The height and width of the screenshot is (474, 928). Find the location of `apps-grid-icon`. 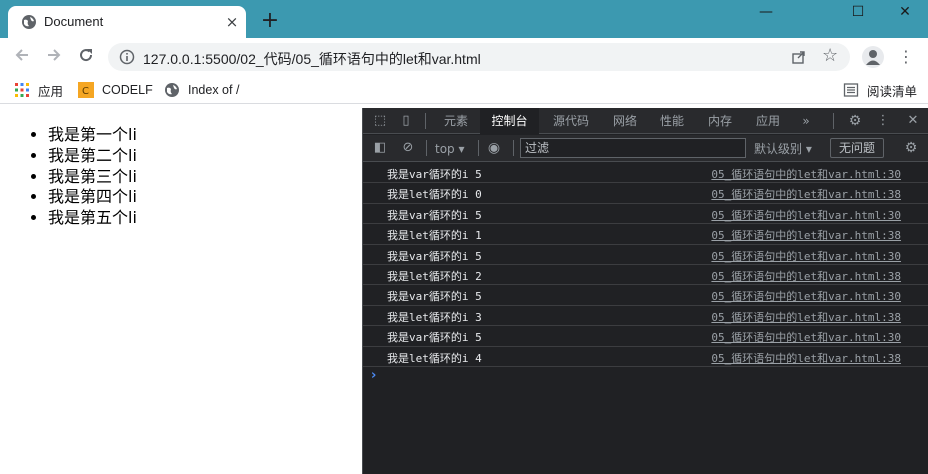

apps-grid-icon is located at coordinates (22, 90).